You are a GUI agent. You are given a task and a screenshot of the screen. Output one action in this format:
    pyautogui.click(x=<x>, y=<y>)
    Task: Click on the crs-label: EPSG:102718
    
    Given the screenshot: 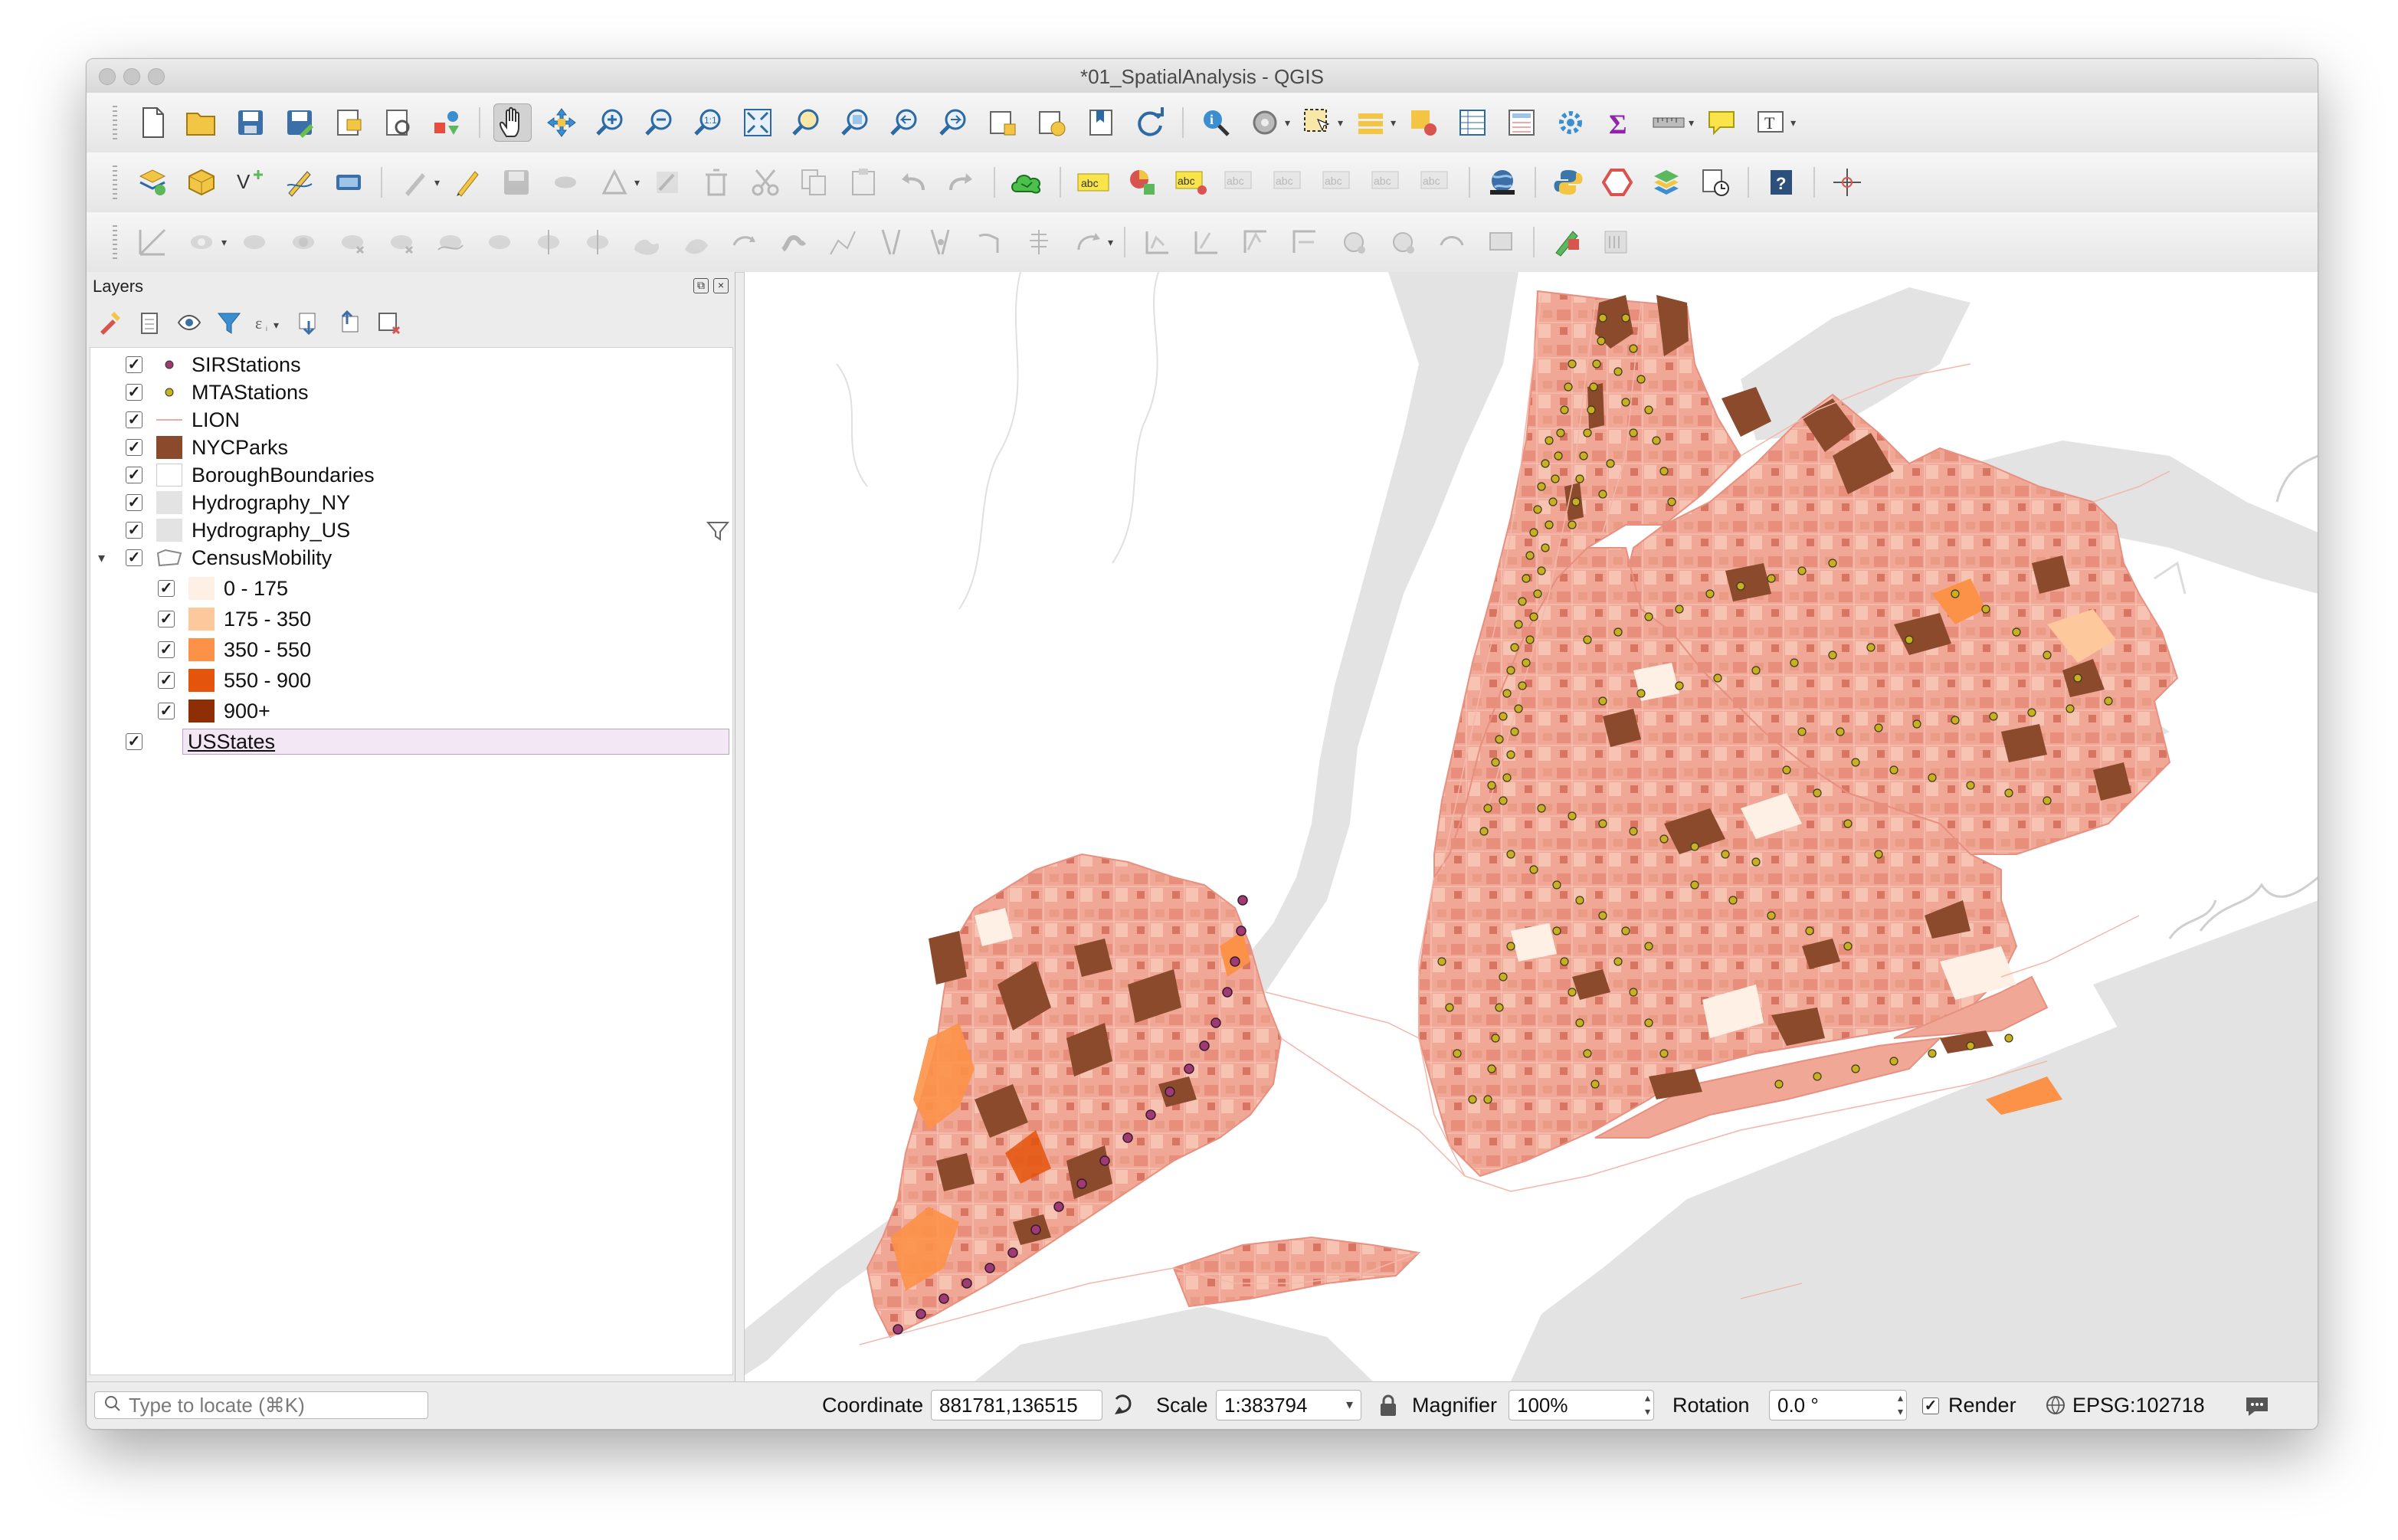 What is the action you would take?
    pyautogui.click(x=2138, y=1405)
    